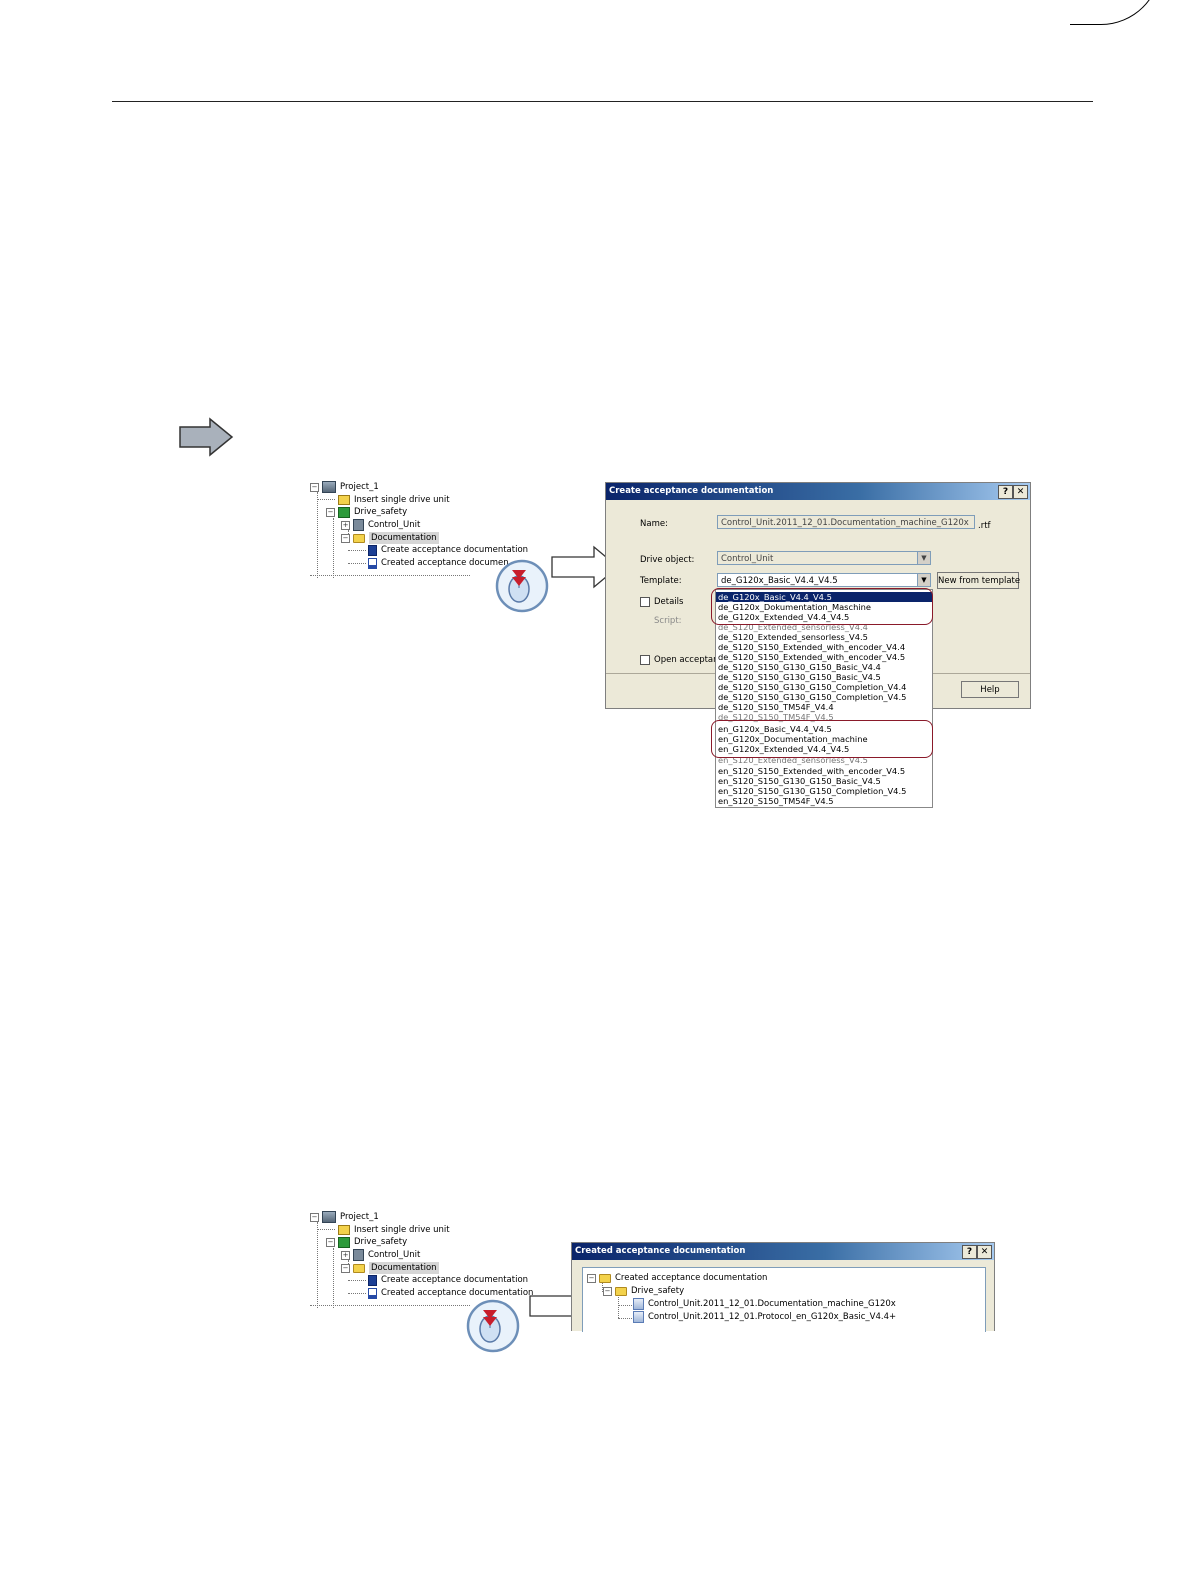  Describe the element at coordinates (660, 1251) in the screenshot. I see `dialog-title: Created acceptance documentation` at that location.